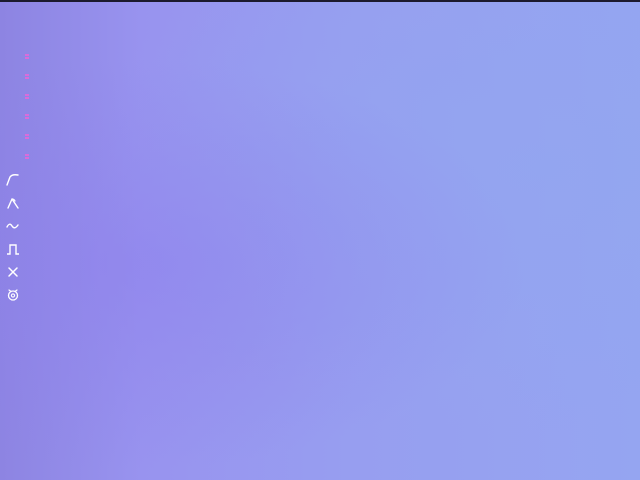  What do you see at coordinates (320, 1) in the screenshot?
I see `top-edge-bar` at bounding box center [320, 1].